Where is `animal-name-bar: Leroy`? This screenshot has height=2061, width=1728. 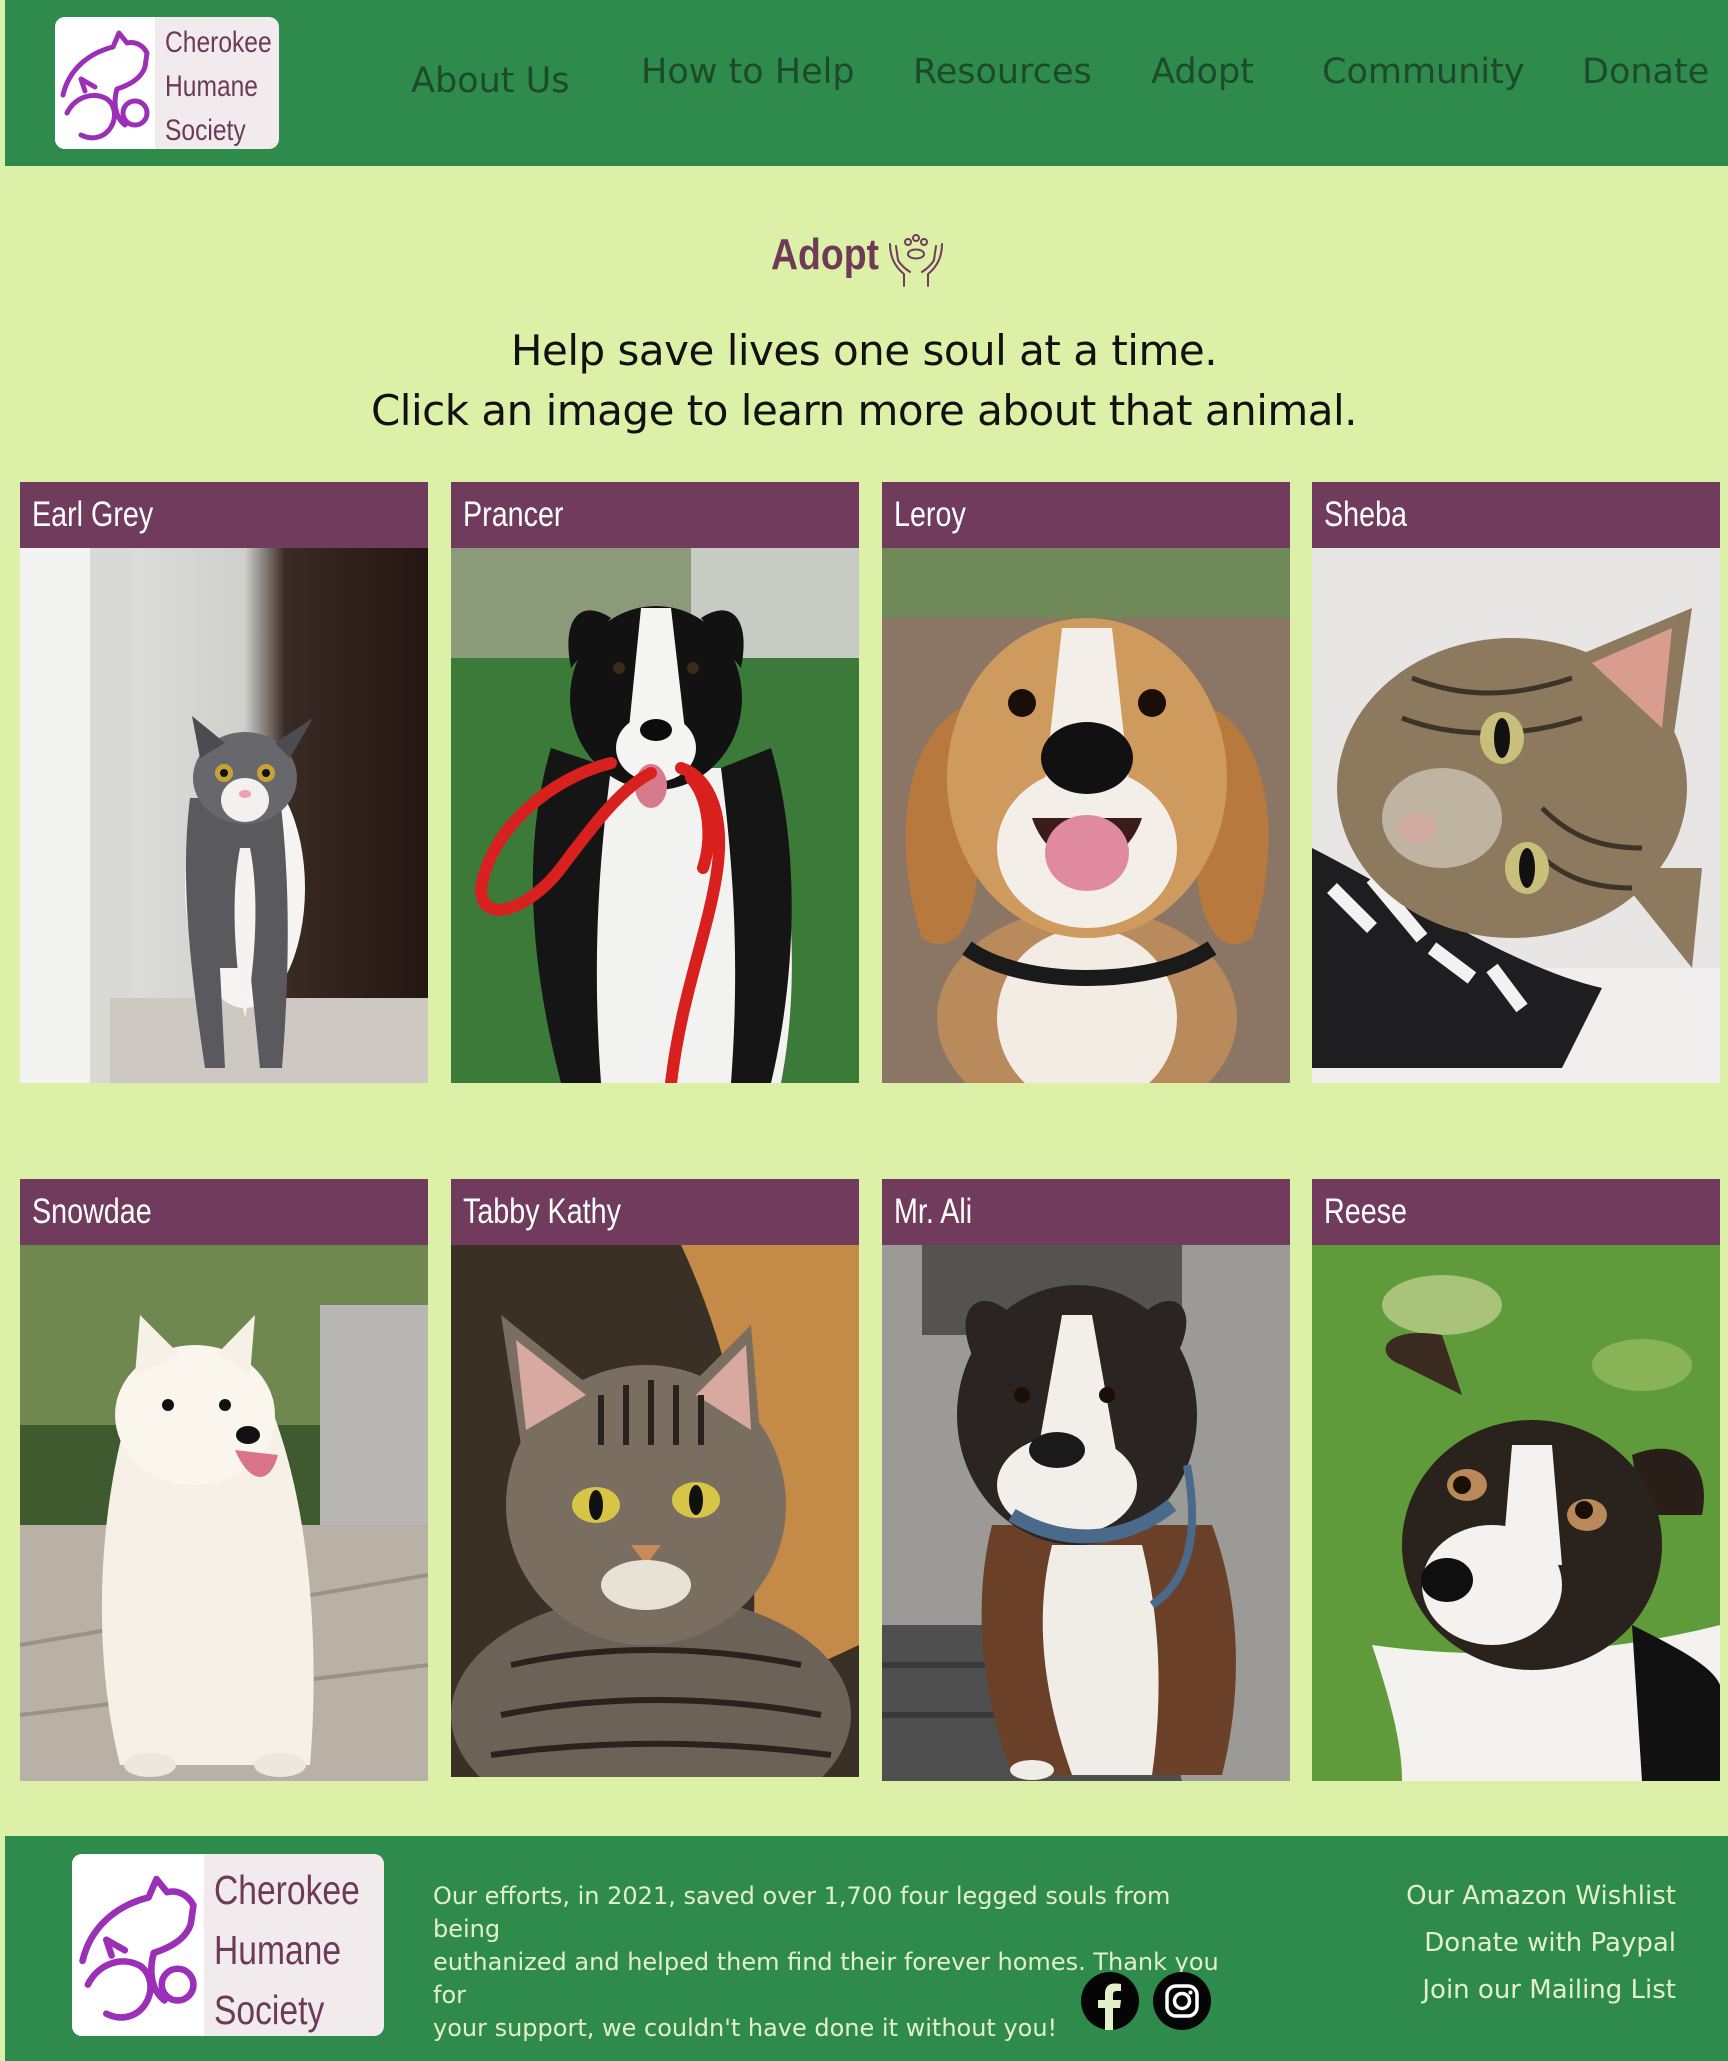
animal-name-bar: Leroy is located at coordinates (1086, 515).